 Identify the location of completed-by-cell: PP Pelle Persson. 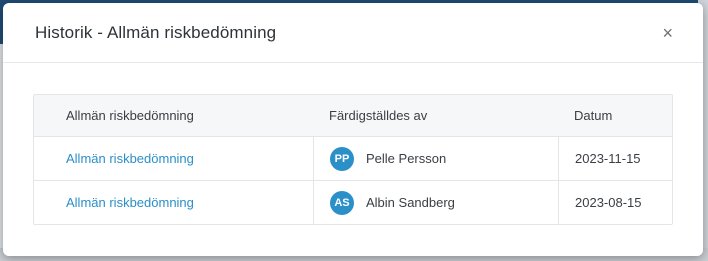
(435, 158).